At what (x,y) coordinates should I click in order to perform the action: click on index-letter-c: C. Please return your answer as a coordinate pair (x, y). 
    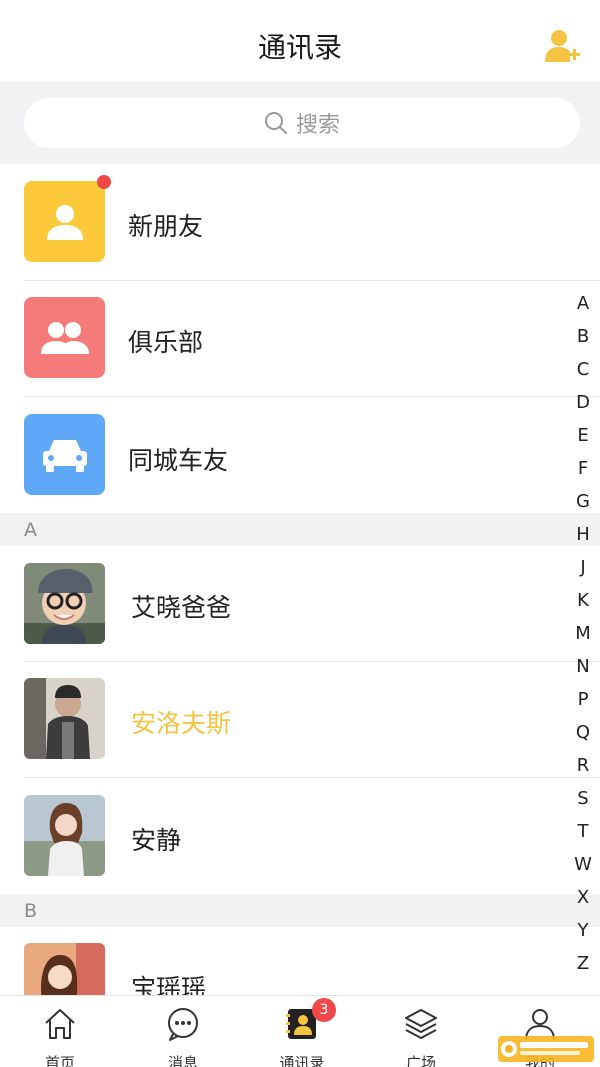
    Looking at the image, I should click on (583, 369).